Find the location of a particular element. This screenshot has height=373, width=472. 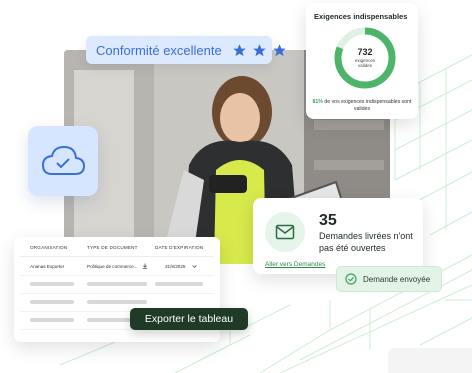

rating-stars is located at coordinates (259, 50).